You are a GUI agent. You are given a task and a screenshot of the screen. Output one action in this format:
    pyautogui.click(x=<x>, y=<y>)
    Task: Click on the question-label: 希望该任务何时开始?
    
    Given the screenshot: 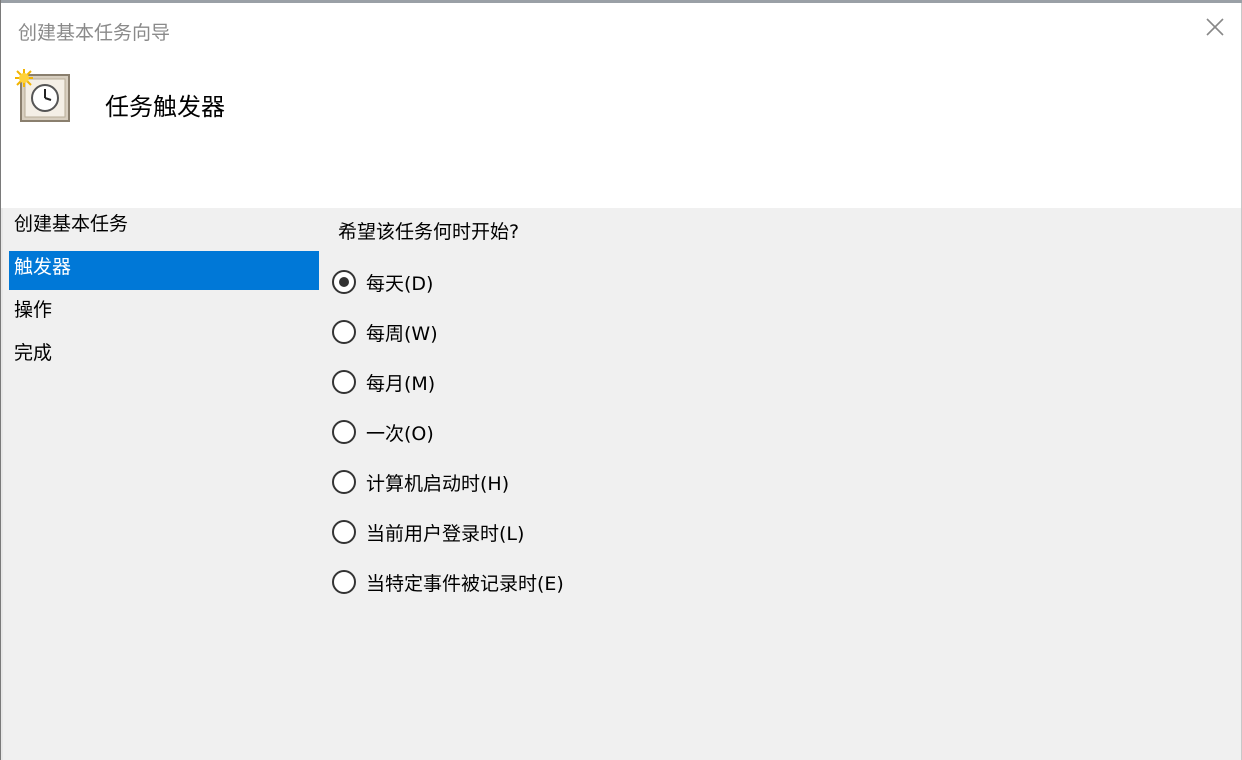 What is the action you would take?
    pyautogui.click(x=429, y=232)
    